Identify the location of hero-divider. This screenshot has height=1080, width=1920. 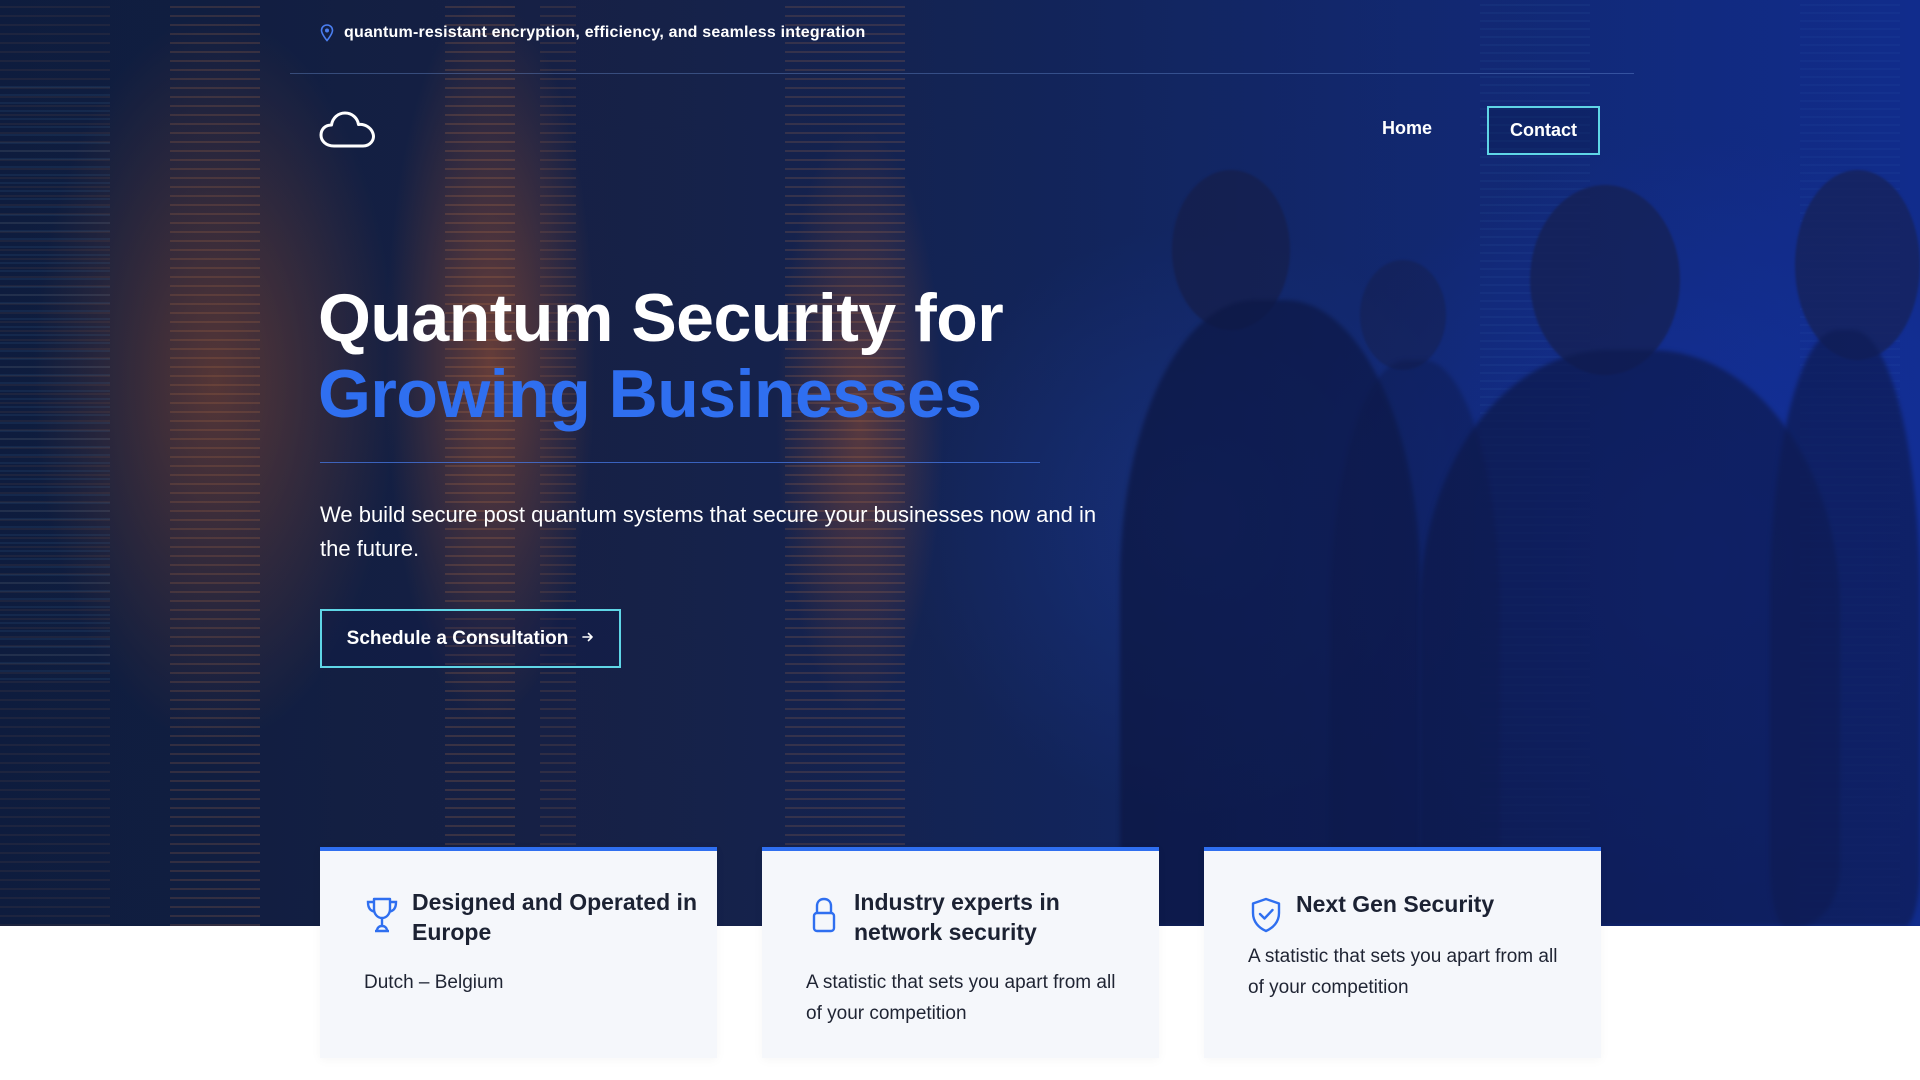
(680, 462).